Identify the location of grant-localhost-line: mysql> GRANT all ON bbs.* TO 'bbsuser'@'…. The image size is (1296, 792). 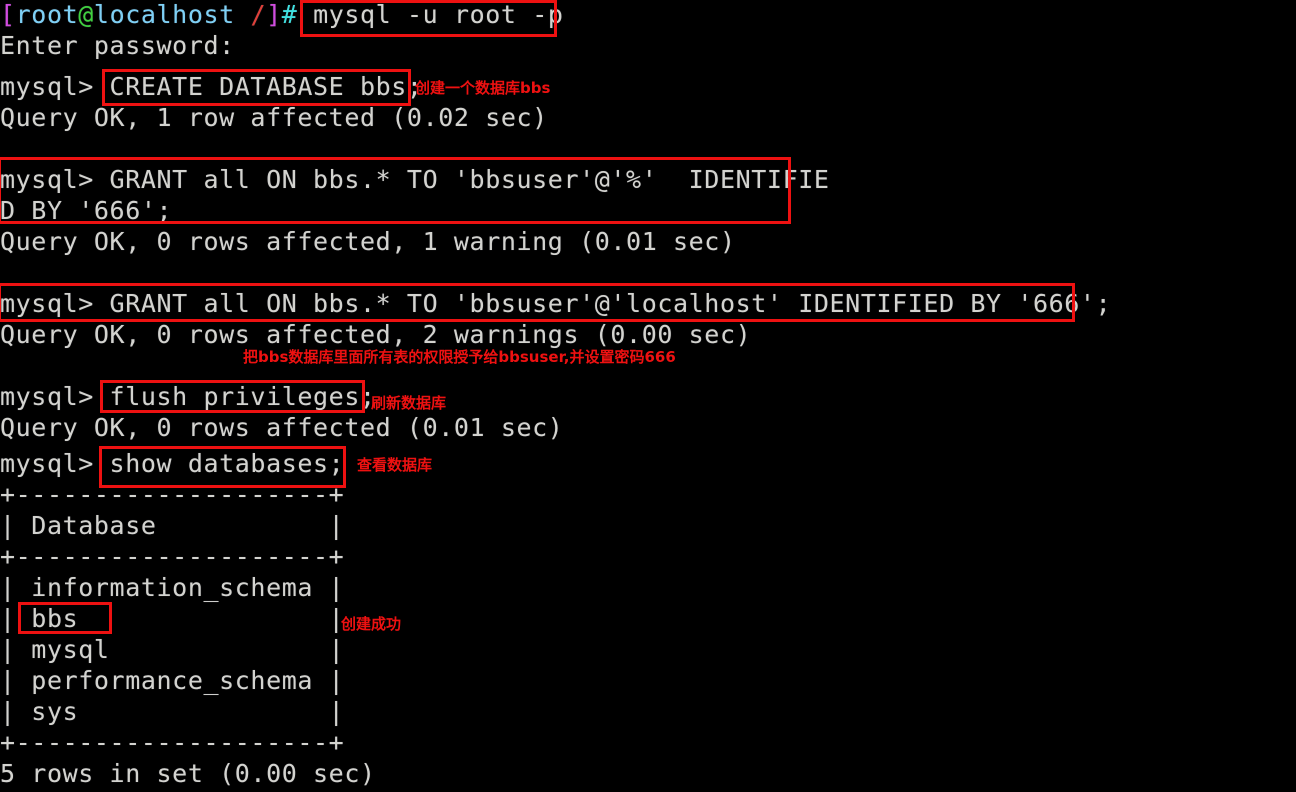
(556, 303).